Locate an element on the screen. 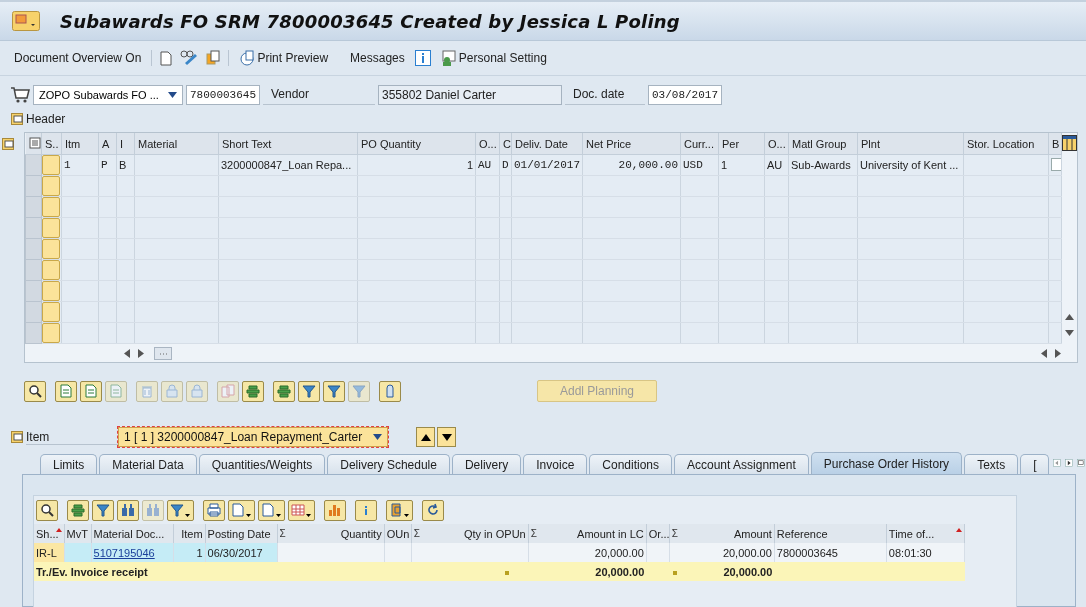  column-header: Net Price is located at coordinates (631, 144).